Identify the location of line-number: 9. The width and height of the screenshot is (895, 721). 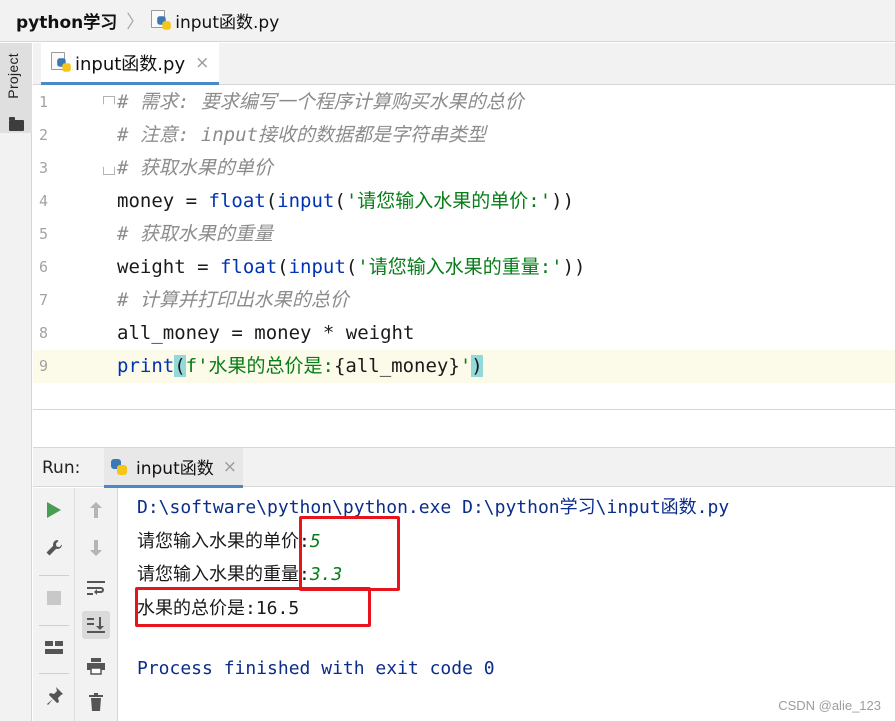
(44, 366).